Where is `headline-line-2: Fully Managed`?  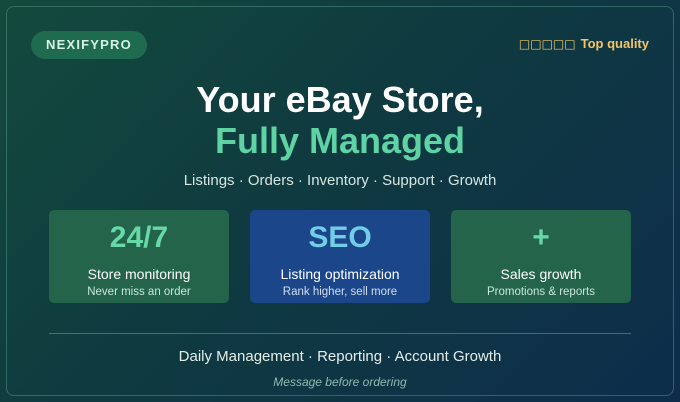 headline-line-2: Fully Managed is located at coordinates (340, 140).